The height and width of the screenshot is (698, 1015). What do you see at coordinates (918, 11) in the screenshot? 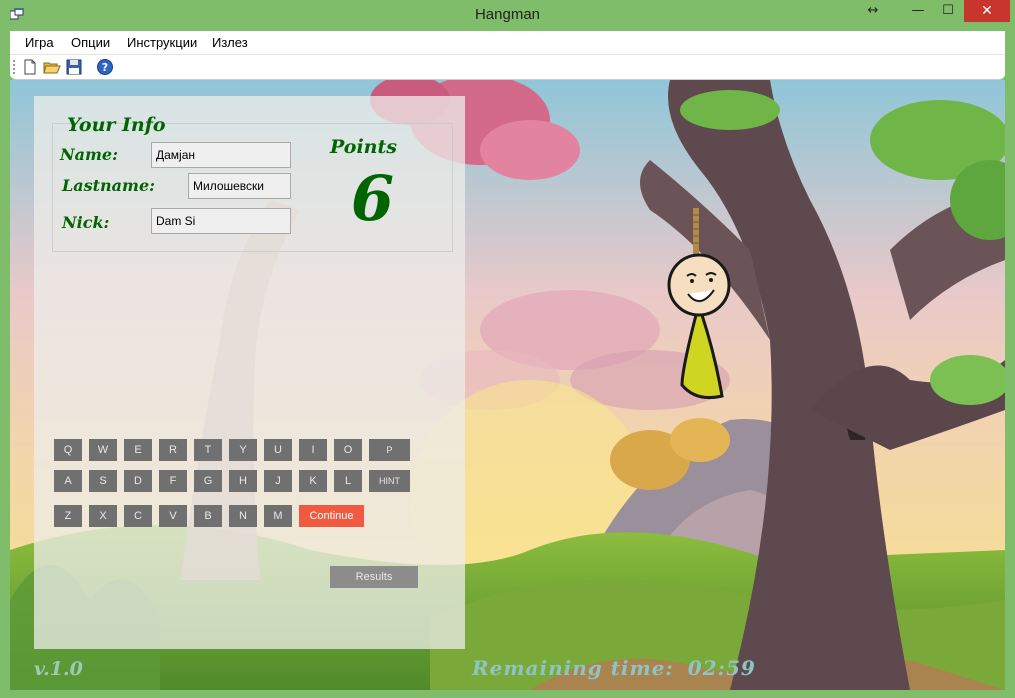
I see `minimize-button: —` at bounding box center [918, 11].